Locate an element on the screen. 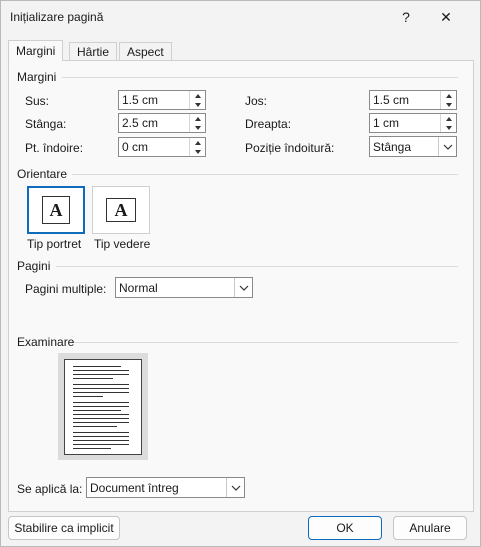 The width and height of the screenshot is (481, 547). margins-separator is located at coordinates (260, 77).